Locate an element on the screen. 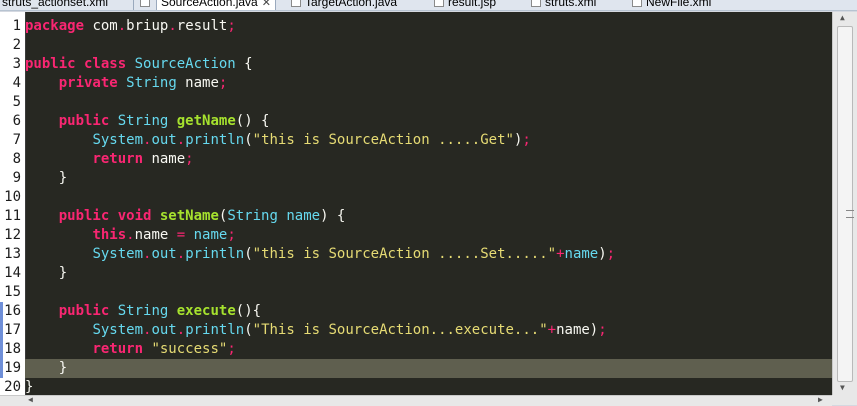 Image resolution: width=857 pixels, height=406 pixels. close-icon: ✕ is located at coordinates (266, 4).